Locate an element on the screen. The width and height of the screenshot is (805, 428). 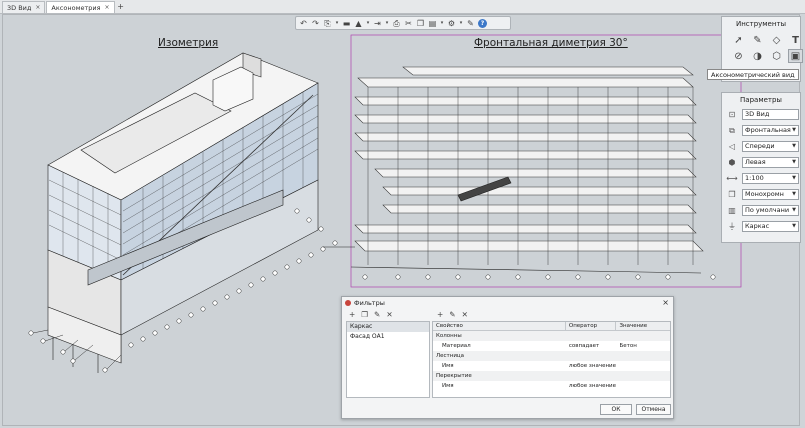
copy-view-icon: ⎘ is located at coordinates (327, 23).